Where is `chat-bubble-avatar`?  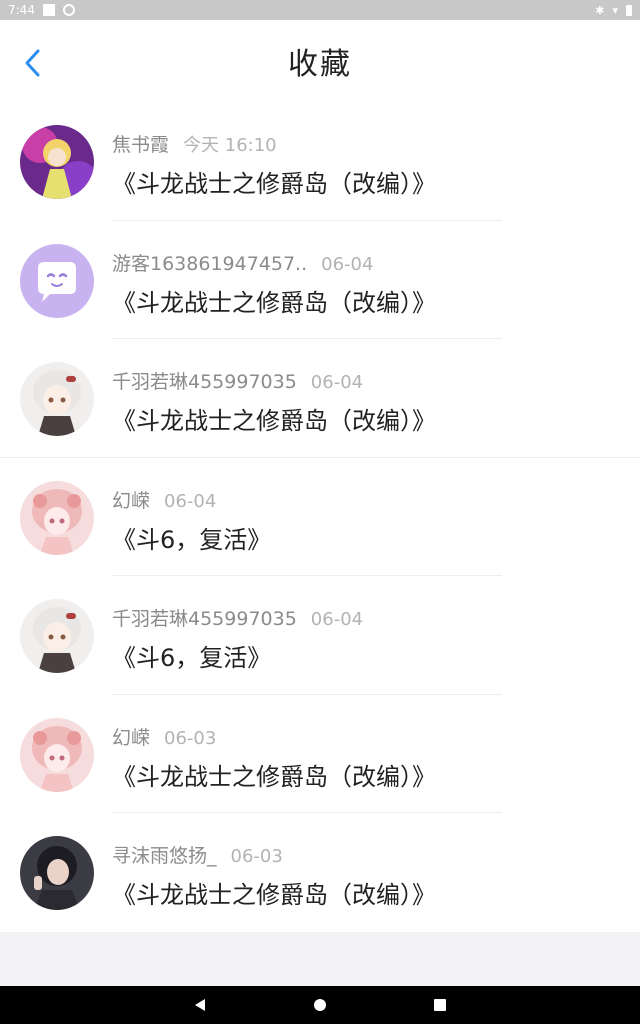 chat-bubble-avatar is located at coordinates (57, 280).